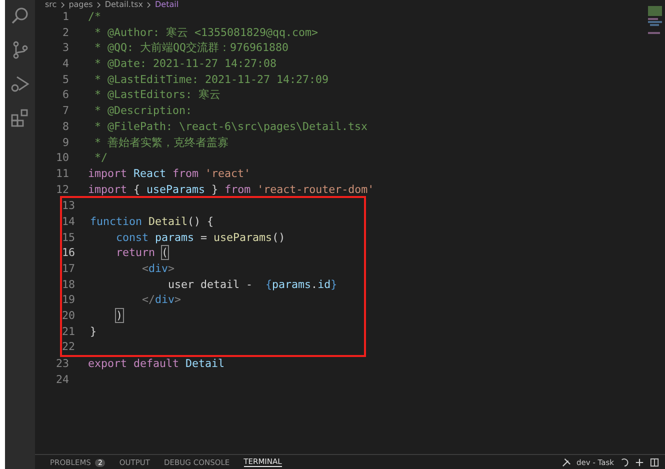  Describe the element at coordinates (62, 190) in the screenshot. I see `line-number: 12` at that location.